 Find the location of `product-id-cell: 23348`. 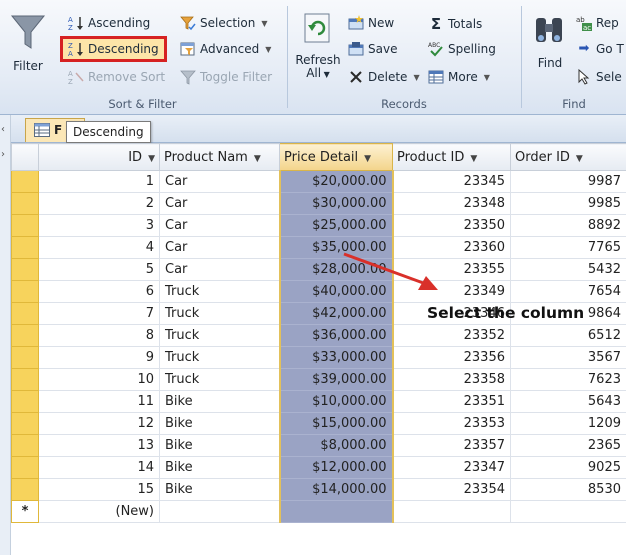

product-id-cell: 23348 is located at coordinates (451, 203).